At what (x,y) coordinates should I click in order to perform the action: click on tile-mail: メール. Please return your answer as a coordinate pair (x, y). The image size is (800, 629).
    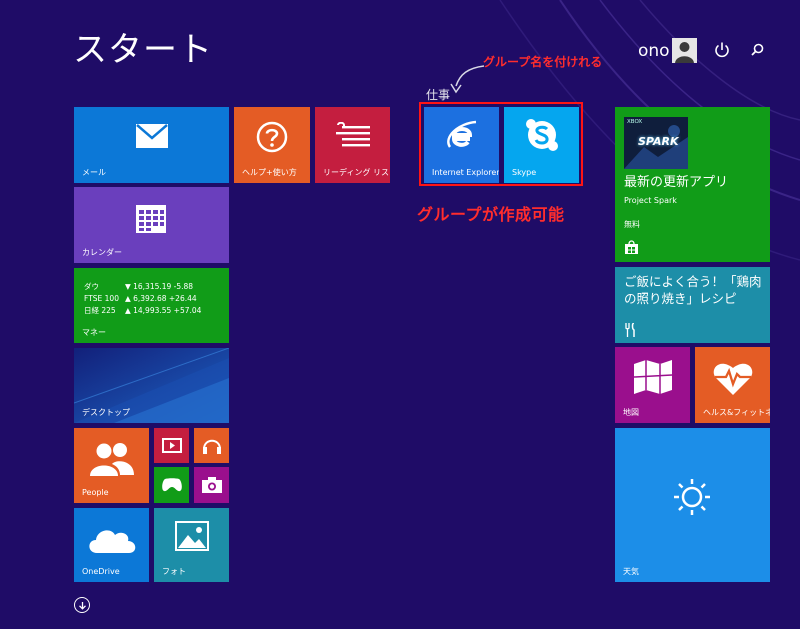
    Looking at the image, I should click on (151, 145).